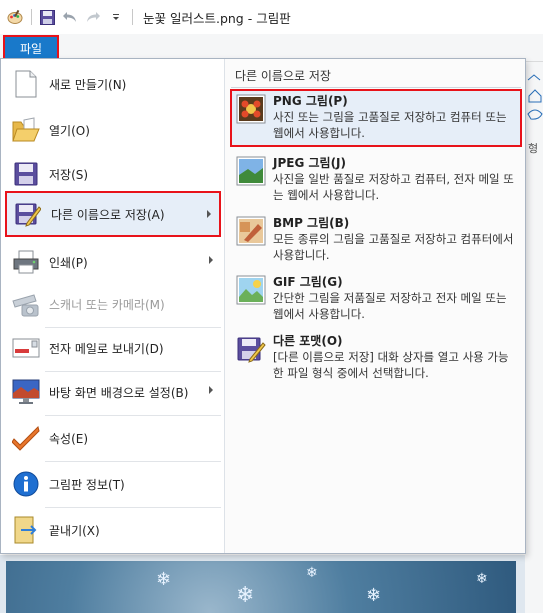  Describe the element at coordinates (113, 392) in the screenshot. I see `menu-item-set-desktop-background: 바탕 화면 배경으로 설정(B)` at that location.